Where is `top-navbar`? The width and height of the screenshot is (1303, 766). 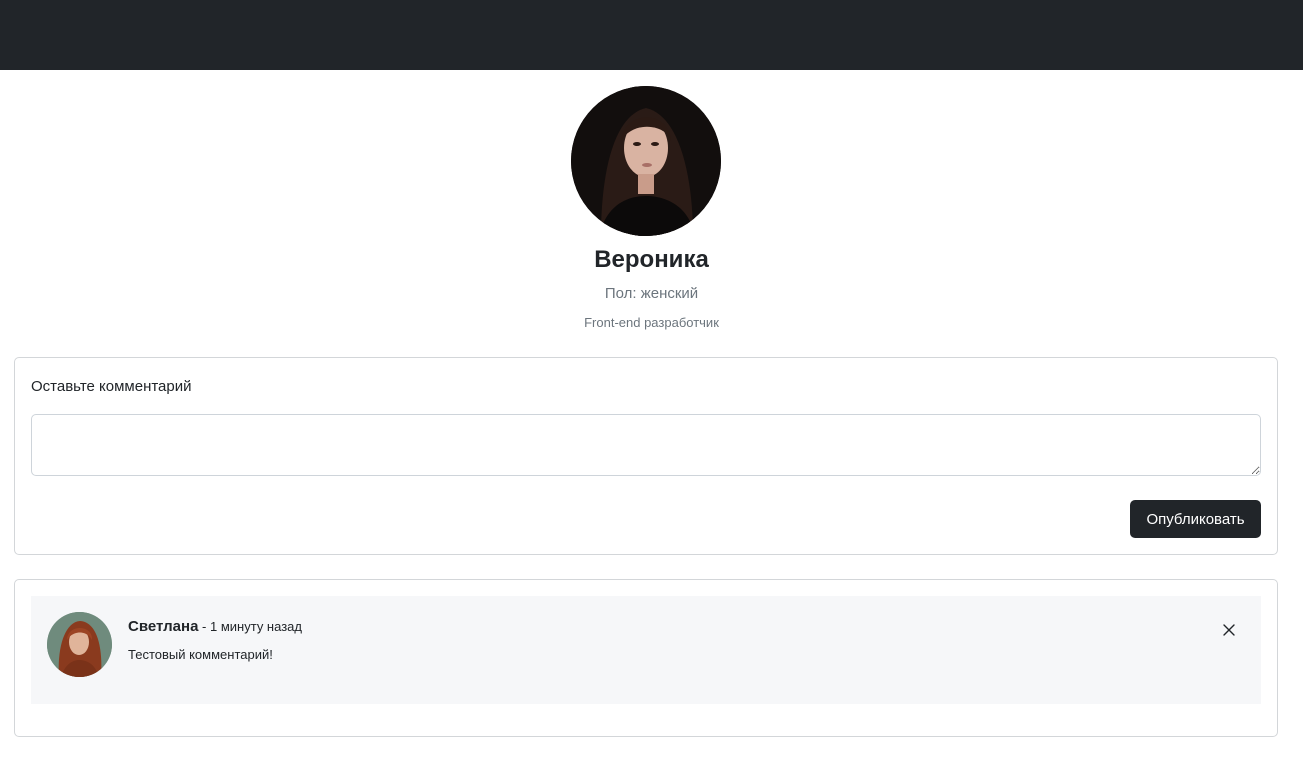 top-navbar is located at coordinates (651, 35).